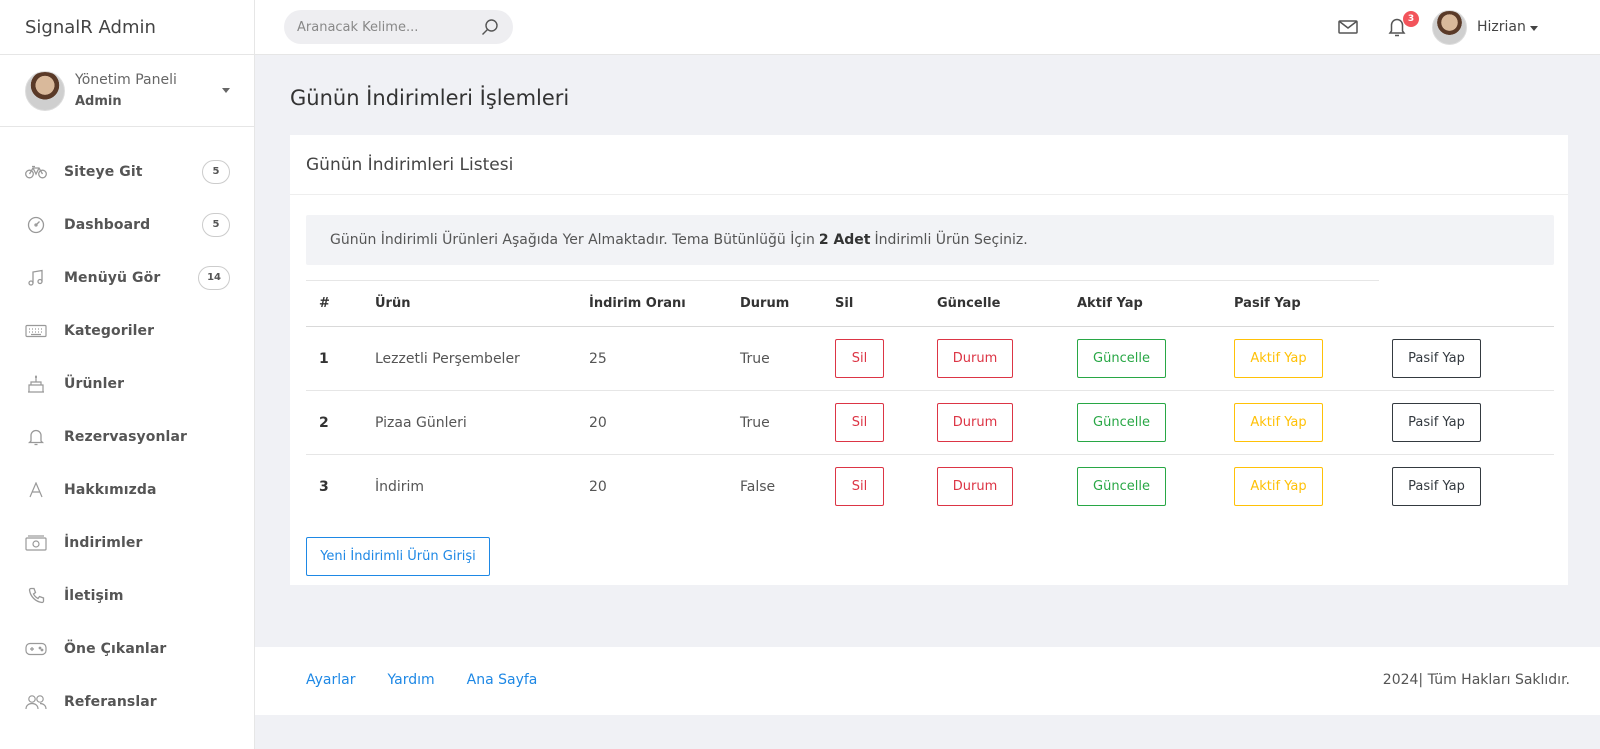 This screenshot has width=1600, height=749. I want to click on alert-bold-text: 2 Adet, so click(844, 240).